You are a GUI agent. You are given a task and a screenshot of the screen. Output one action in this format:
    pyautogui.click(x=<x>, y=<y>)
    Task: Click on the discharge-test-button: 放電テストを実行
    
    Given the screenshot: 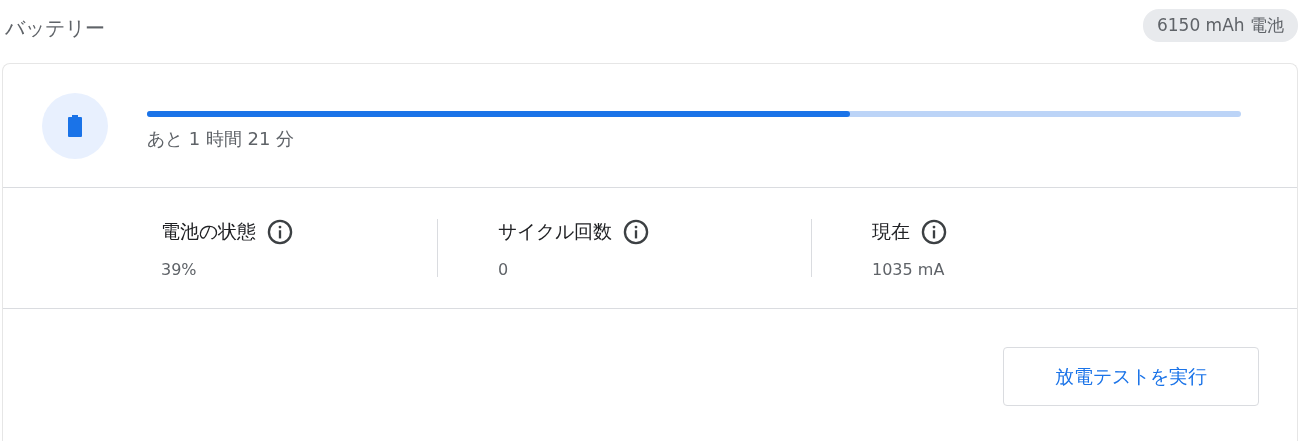 What is the action you would take?
    pyautogui.click(x=1131, y=376)
    